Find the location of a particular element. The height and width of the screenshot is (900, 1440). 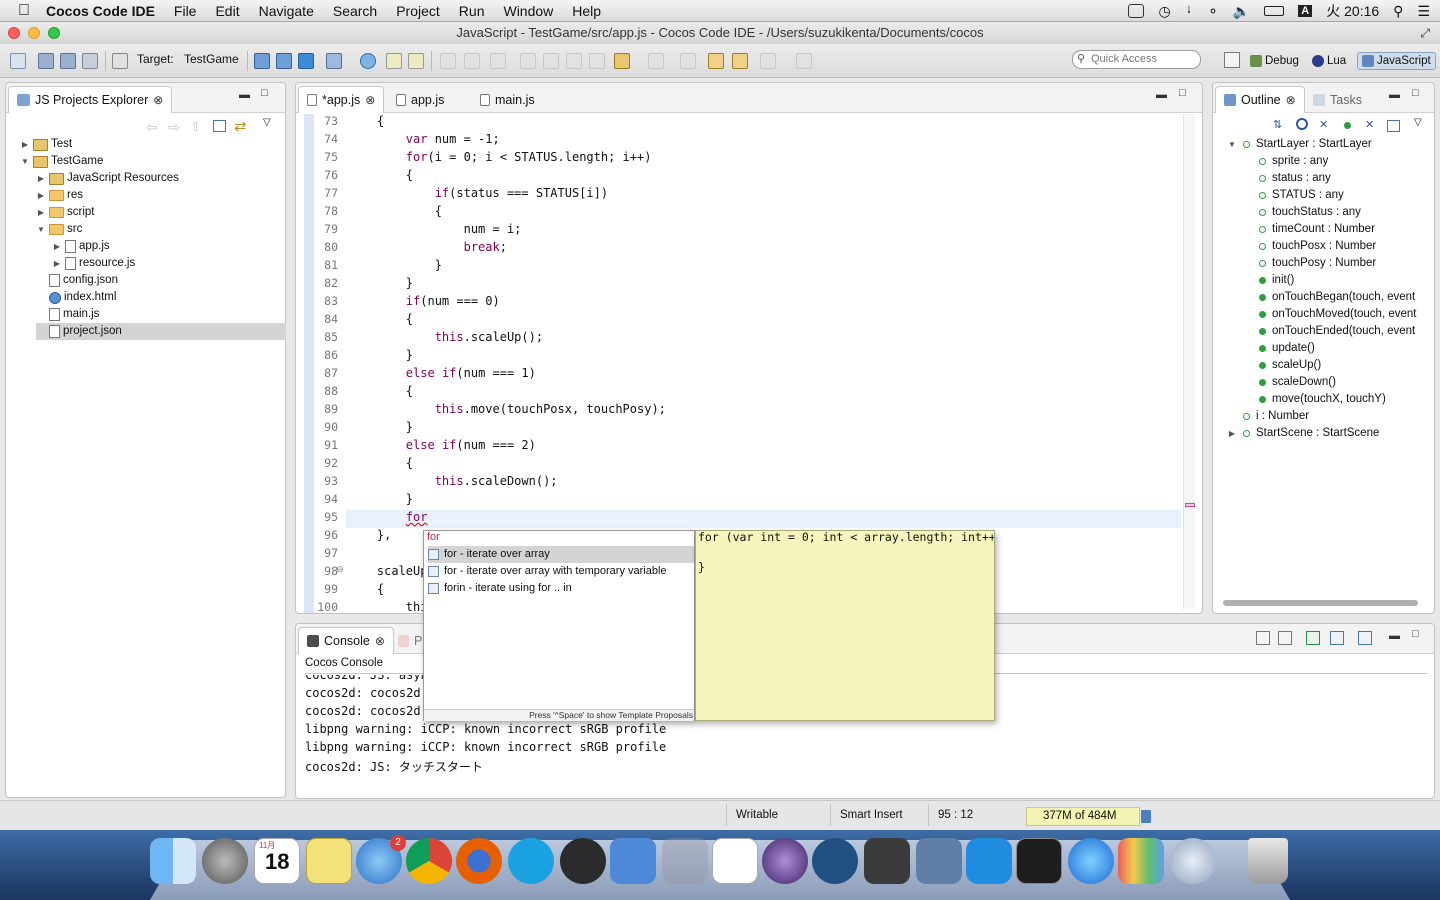

monodevelop-icon is located at coordinates (939, 861).